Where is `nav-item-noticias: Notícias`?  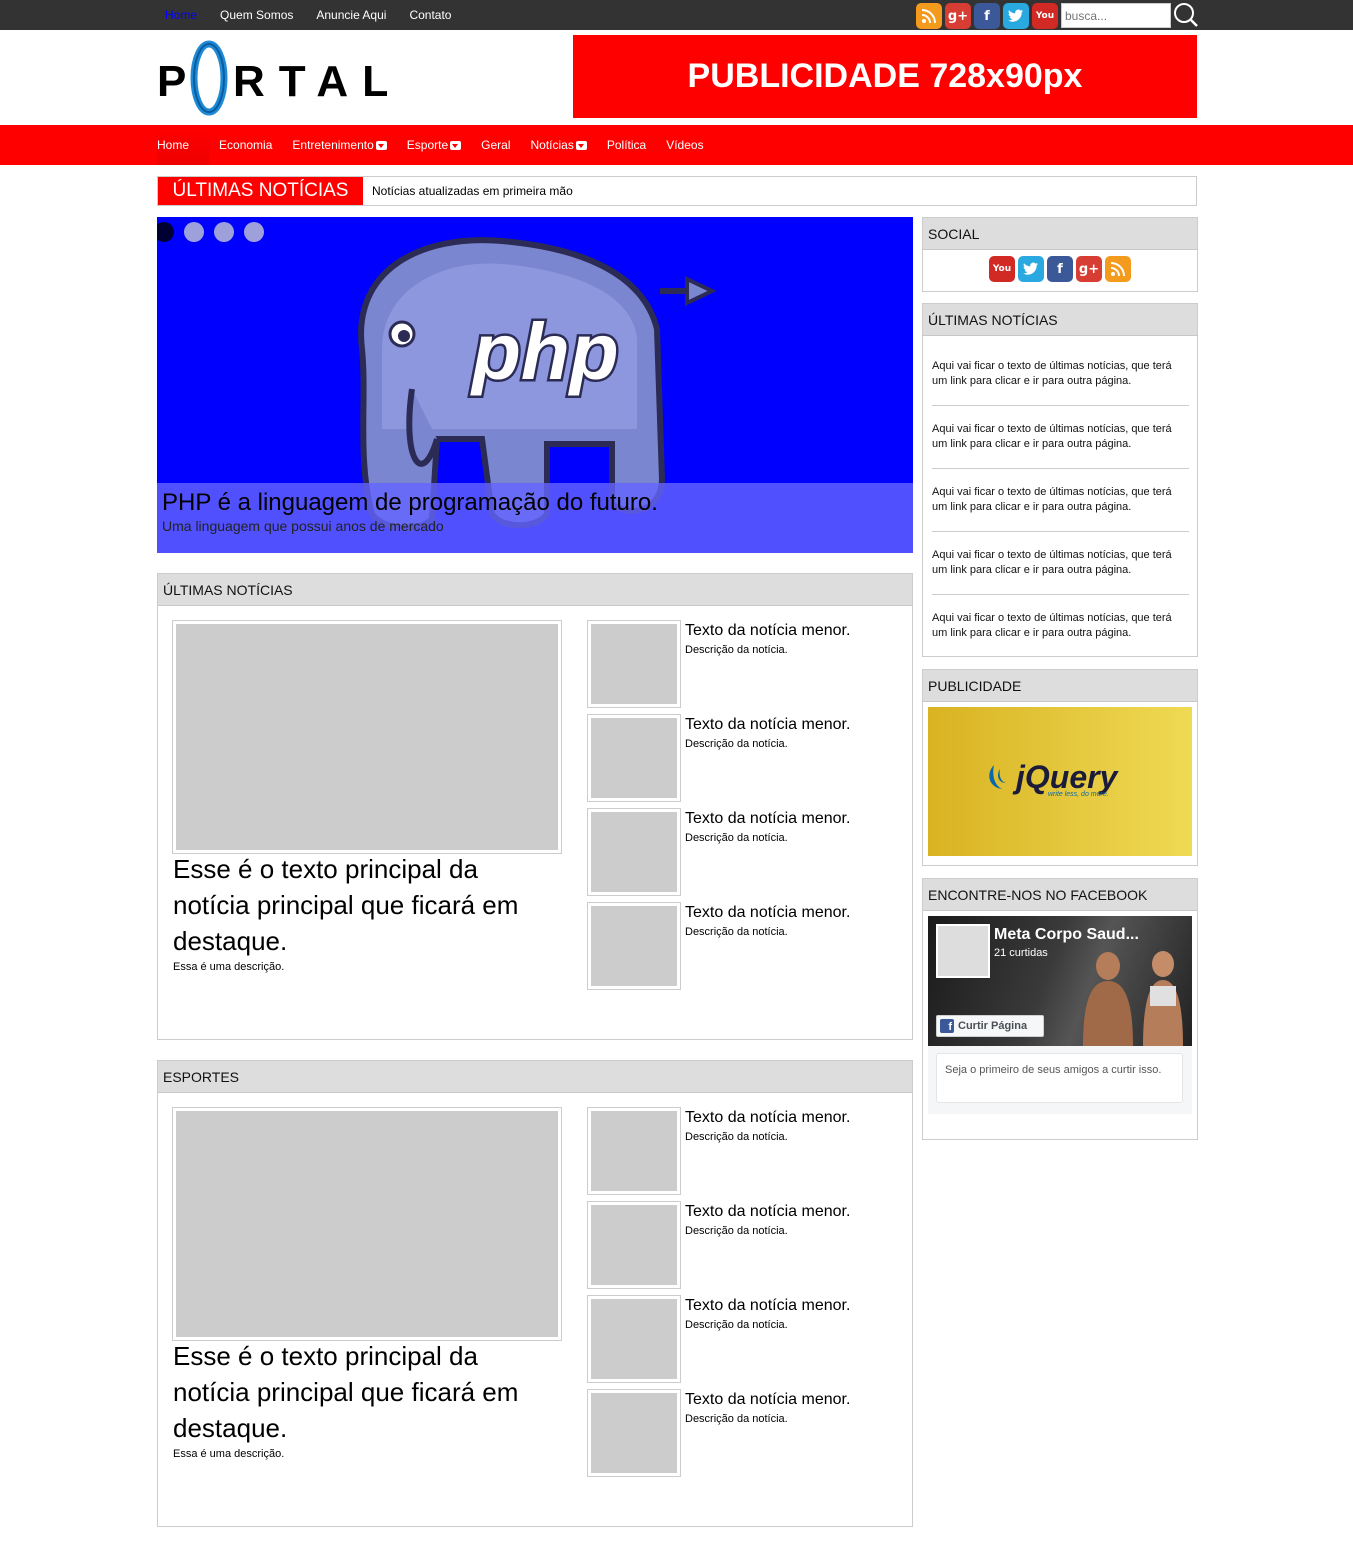 nav-item-noticias: Notícias is located at coordinates (558, 145).